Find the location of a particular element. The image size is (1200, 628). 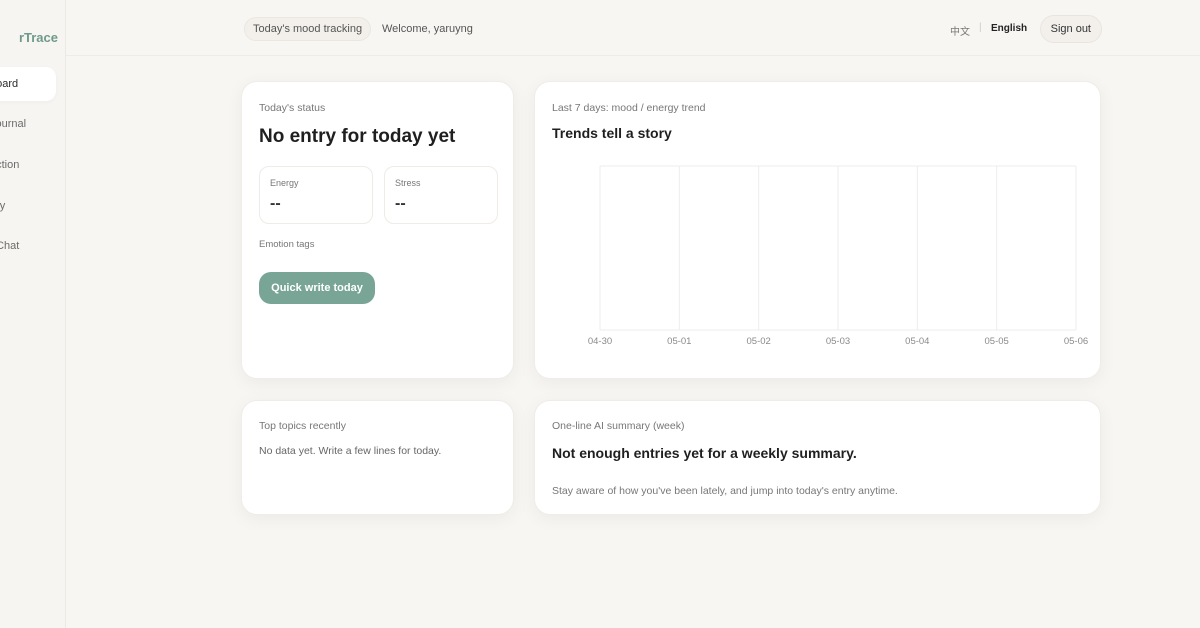

sidebar-item-dashboard: board is located at coordinates (28, 84).